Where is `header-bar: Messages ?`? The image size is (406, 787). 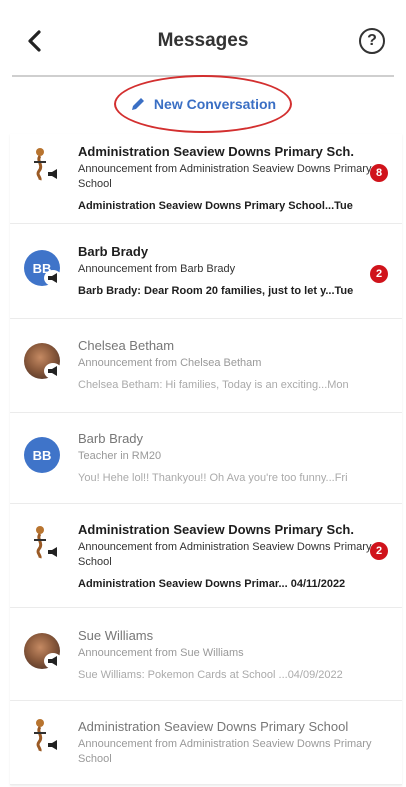 header-bar: Messages ? is located at coordinates (203, 38).